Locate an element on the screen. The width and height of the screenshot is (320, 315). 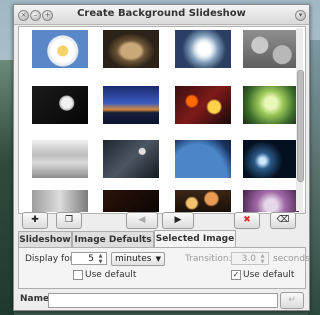
delete-image-button: ✖ is located at coordinates (247, 220).